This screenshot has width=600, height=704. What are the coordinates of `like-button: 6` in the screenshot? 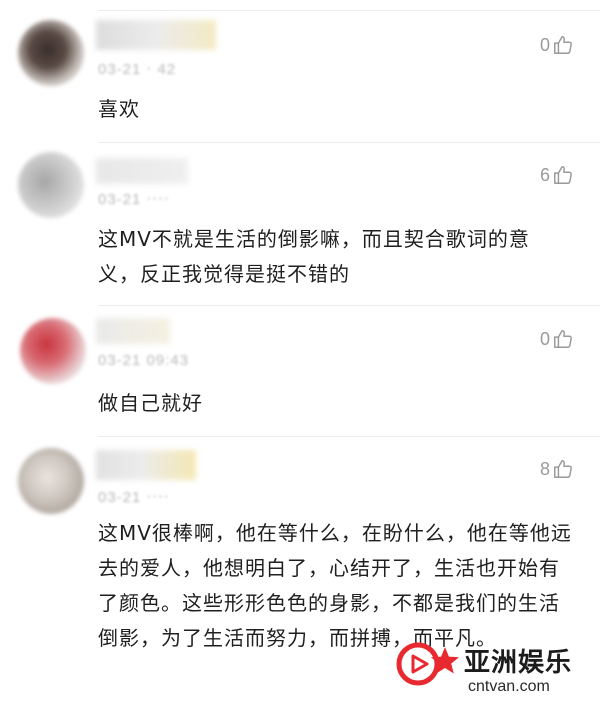 It's located at (557, 175).